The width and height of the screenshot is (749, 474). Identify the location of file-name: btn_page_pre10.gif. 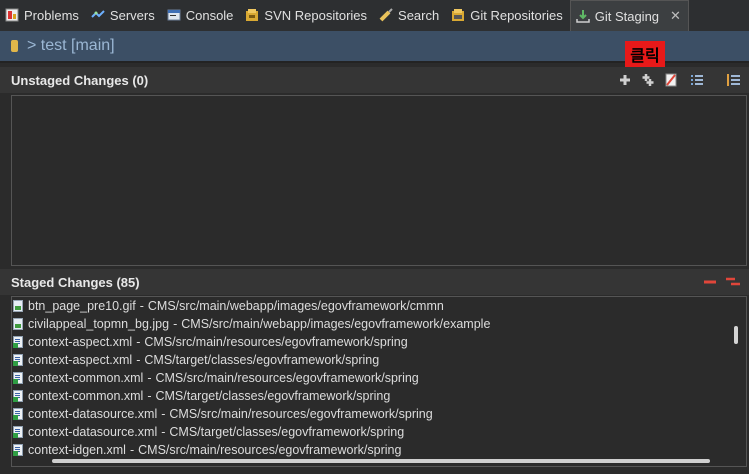
(82, 306).